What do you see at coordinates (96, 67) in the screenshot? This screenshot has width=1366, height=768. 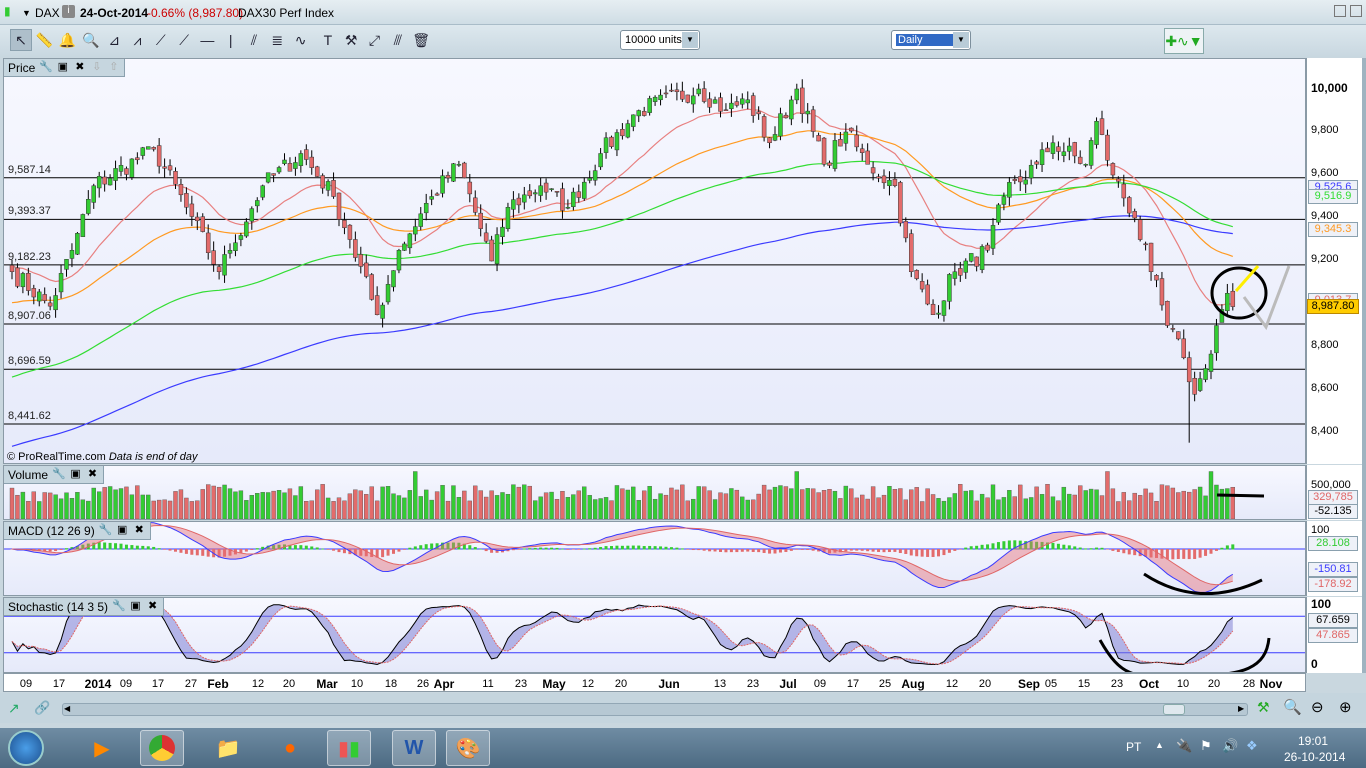 I see `move-down-icon: ⇩` at bounding box center [96, 67].